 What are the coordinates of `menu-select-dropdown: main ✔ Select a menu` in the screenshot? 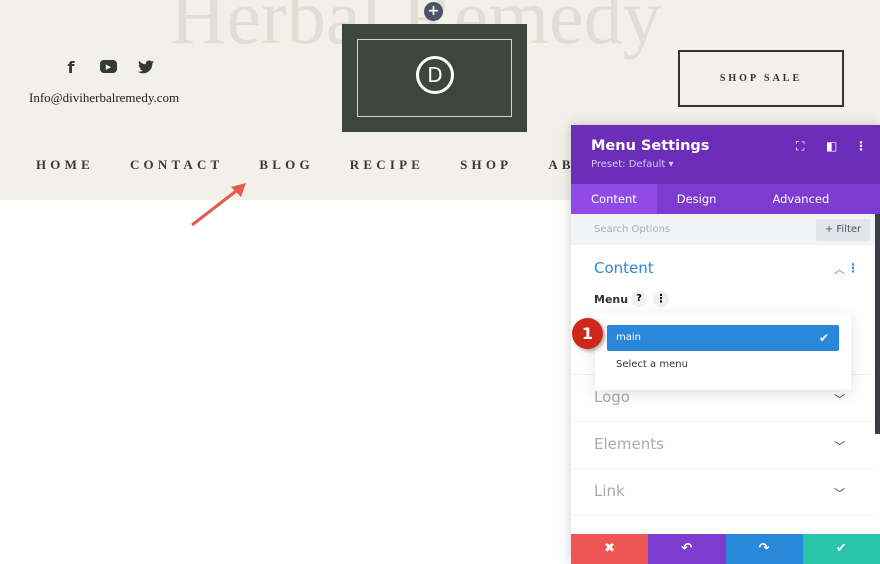 It's located at (723, 351).